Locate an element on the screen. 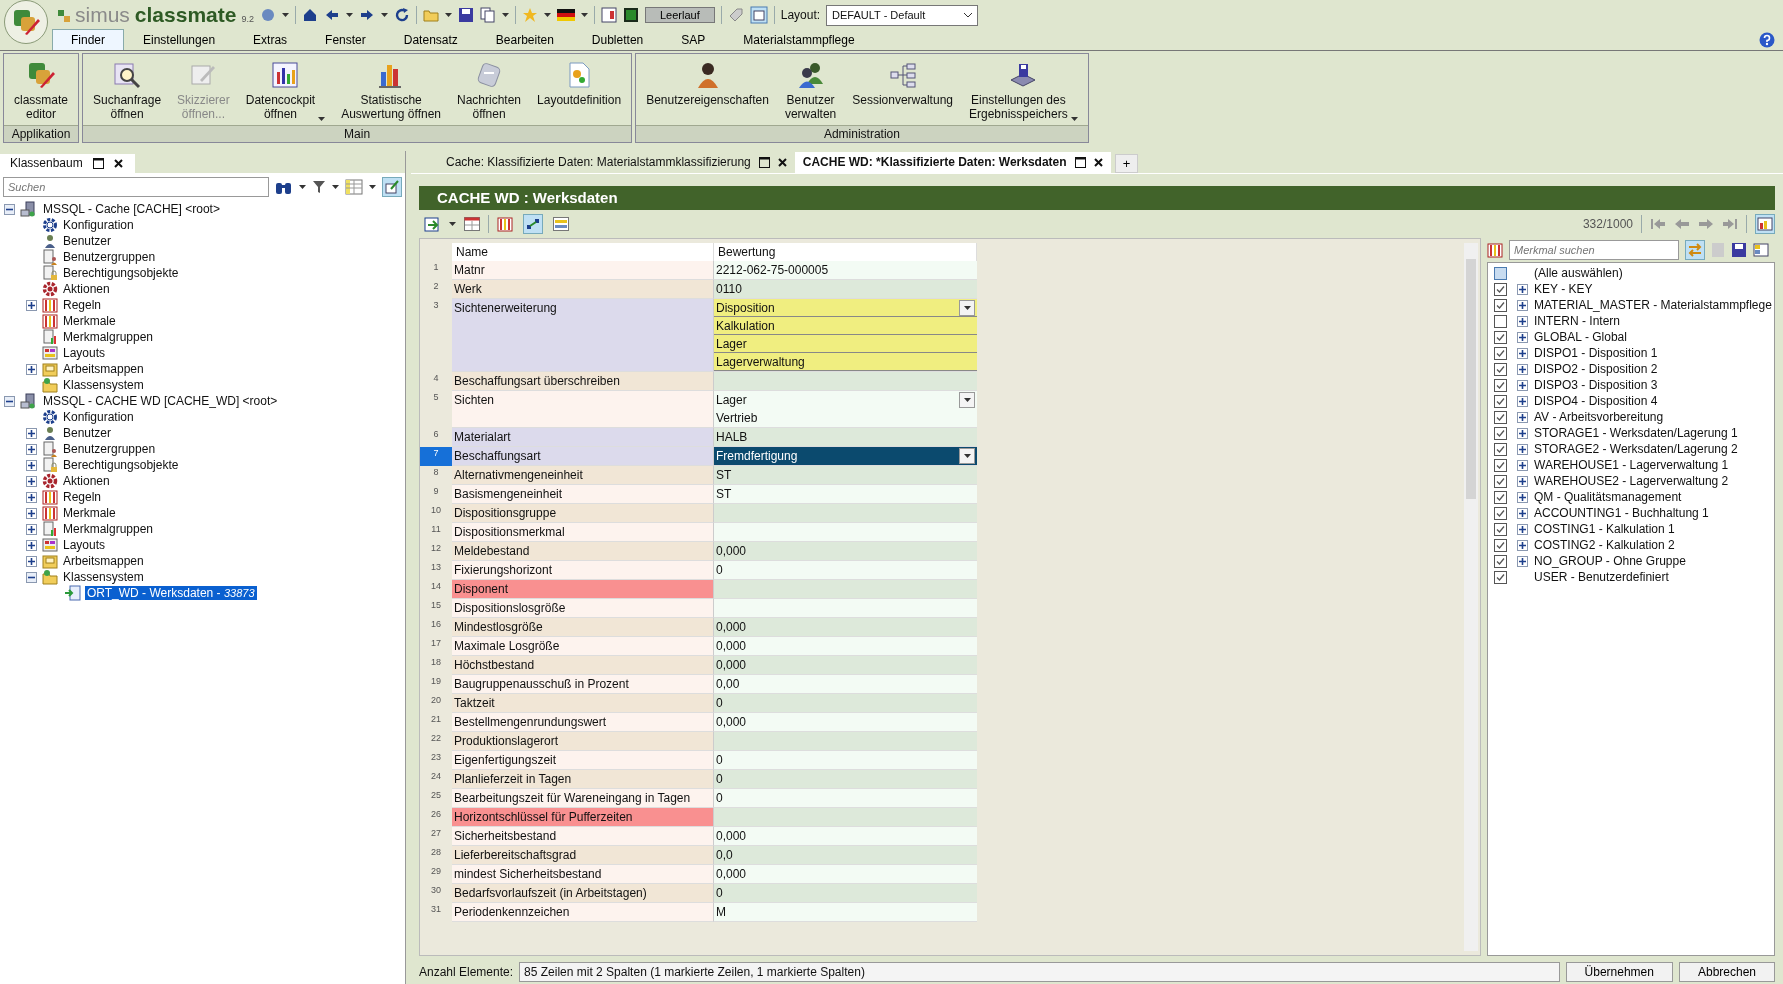 This screenshot has width=1783, height=984. tree-item: MSSQL - CACHE WD [CACHE_WD] <root> is located at coordinates (160, 401).